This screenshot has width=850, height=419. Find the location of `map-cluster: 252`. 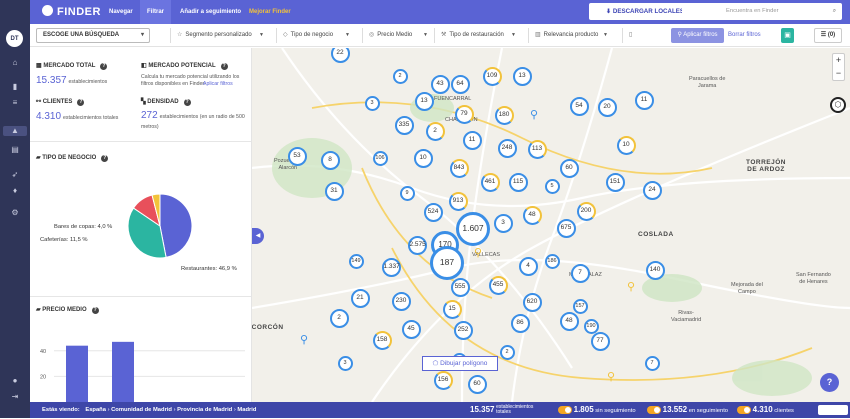

map-cluster: 252 is located at coordinates (463, 330).